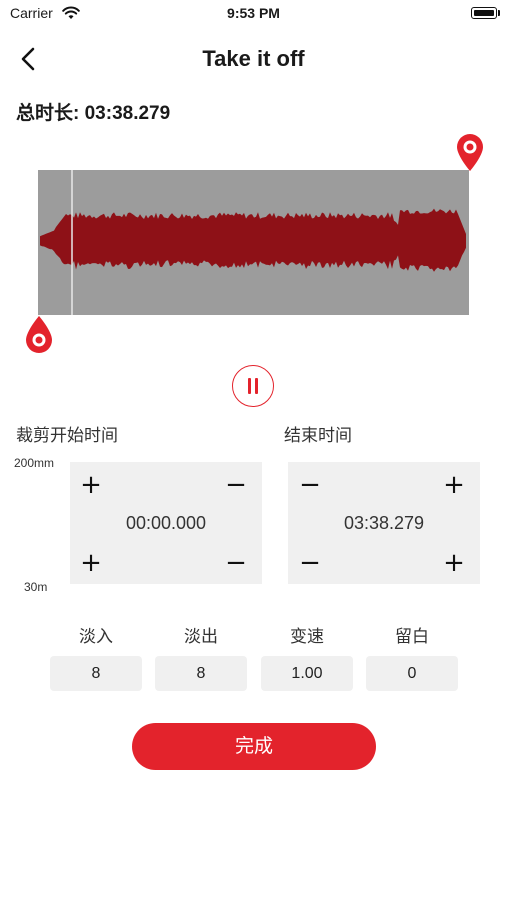 This screenshot has width=507, height=900. Describe the element at coordinates (454, 485) in the screenshot. I see `end-coarse-plus-button: +` at that location.